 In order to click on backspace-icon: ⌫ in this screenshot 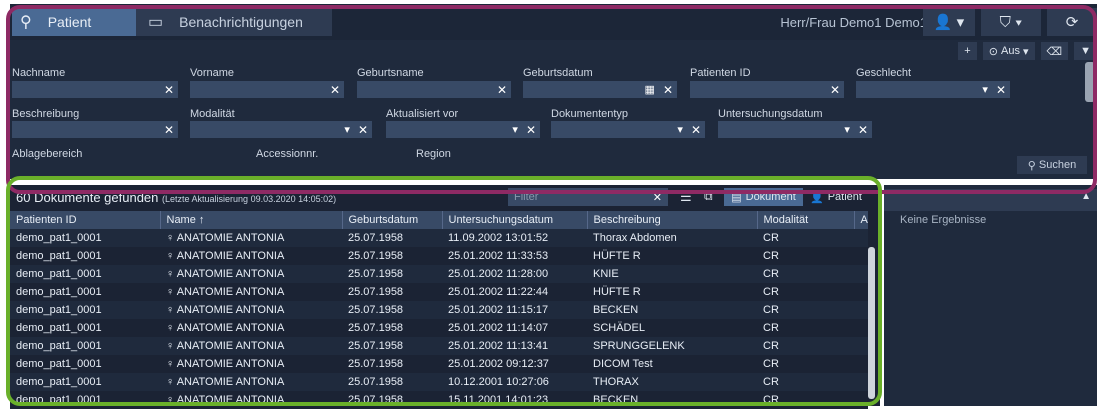, I will do `click(1054, 51)`.